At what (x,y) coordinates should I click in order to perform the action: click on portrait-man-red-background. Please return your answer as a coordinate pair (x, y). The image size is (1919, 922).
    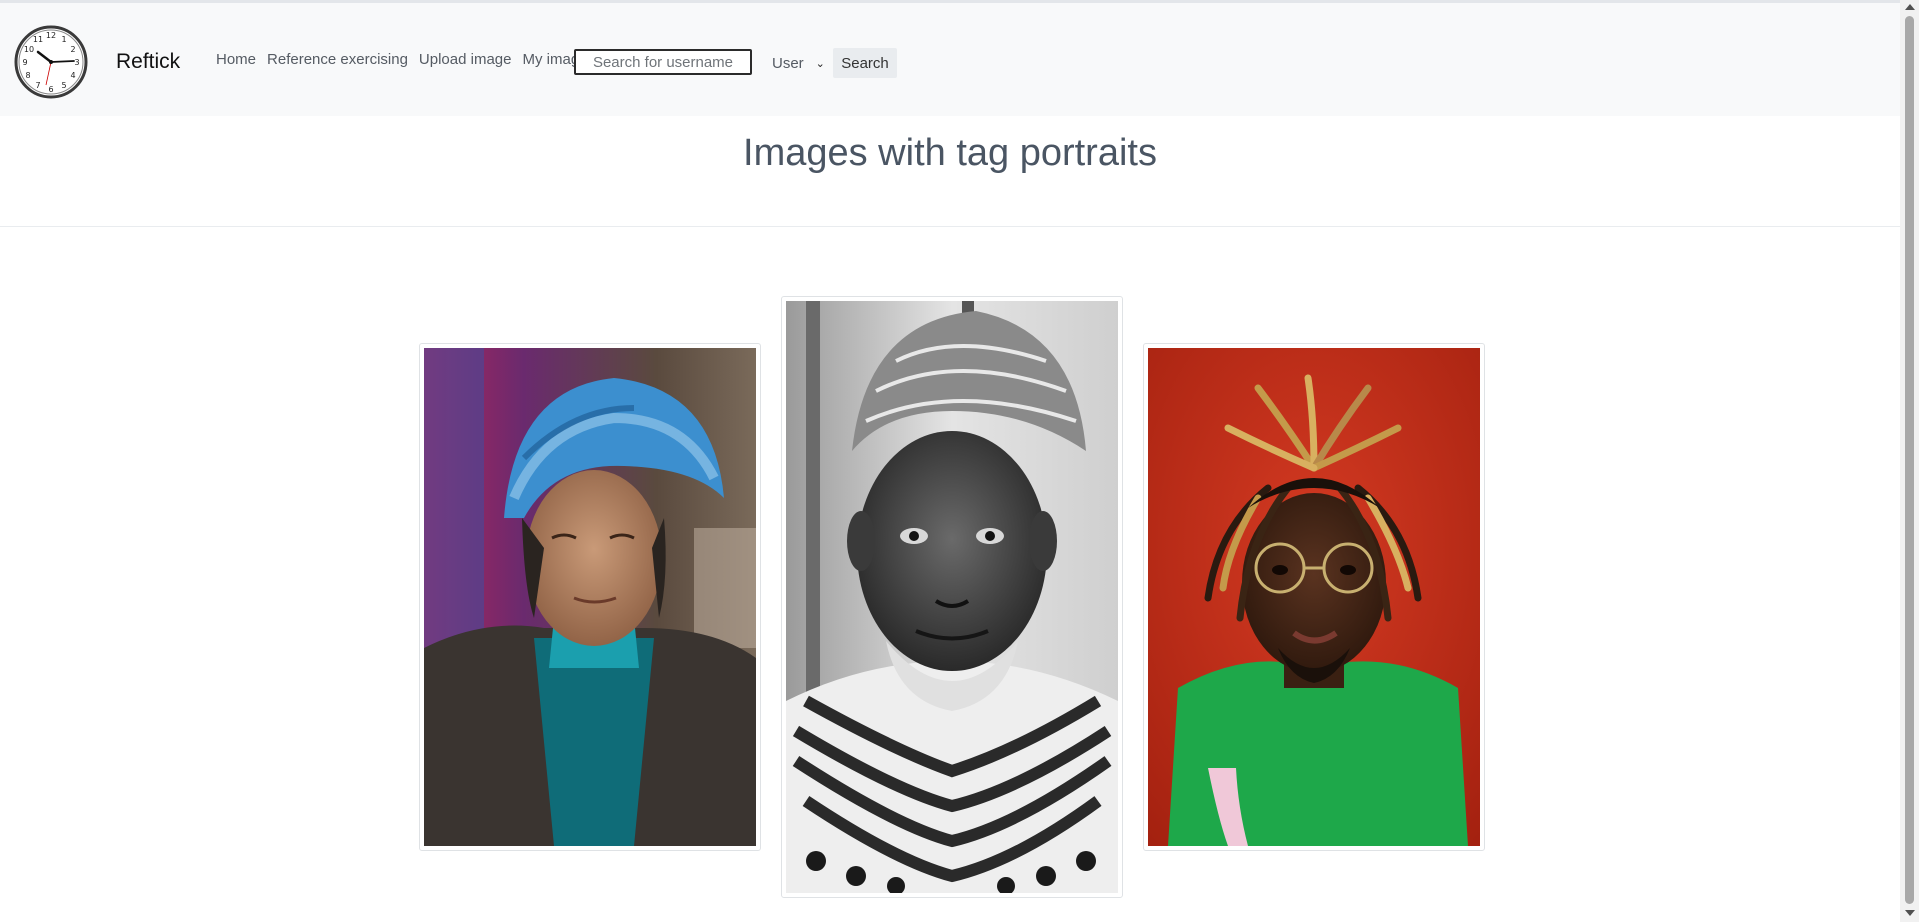
    Looking at the image, I should click on (1314, 597).